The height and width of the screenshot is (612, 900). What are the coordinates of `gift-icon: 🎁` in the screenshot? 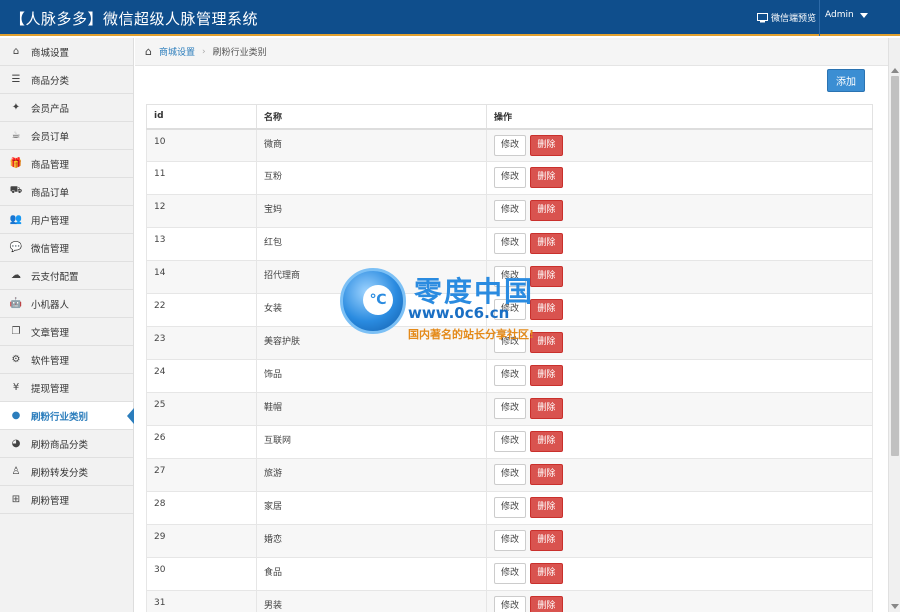 It's located at (16, 163).